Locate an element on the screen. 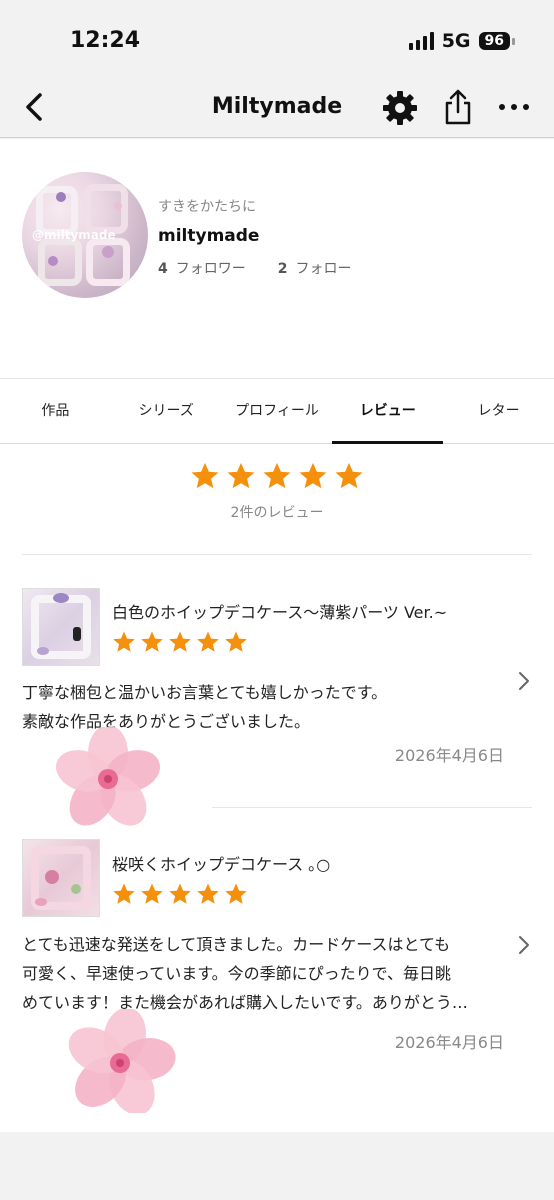  rating-summary is located at coordinates (277, 478).